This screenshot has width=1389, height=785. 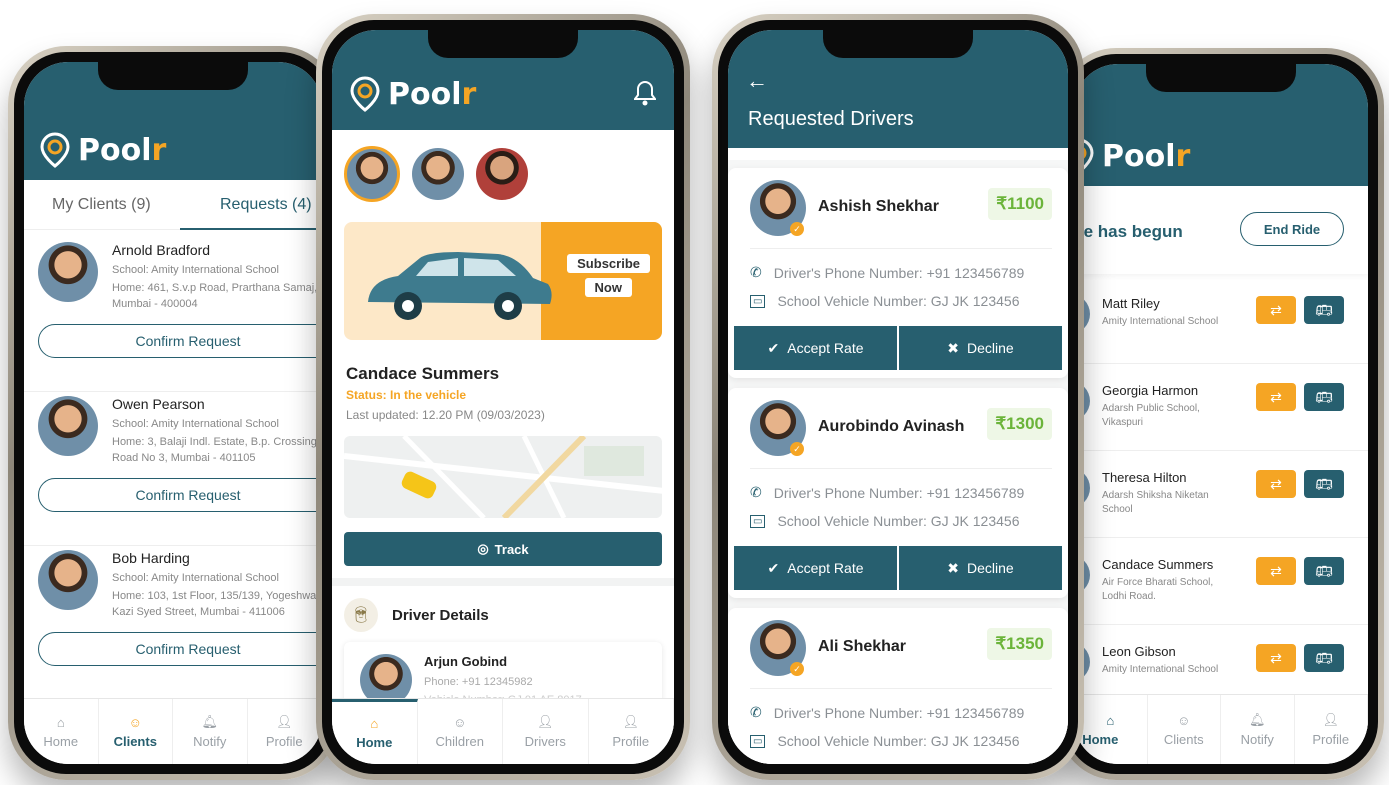 What do you see at coordinates (645, 95) in the screenshot?
I see `bell-icon` at bounding box center [645, 95].